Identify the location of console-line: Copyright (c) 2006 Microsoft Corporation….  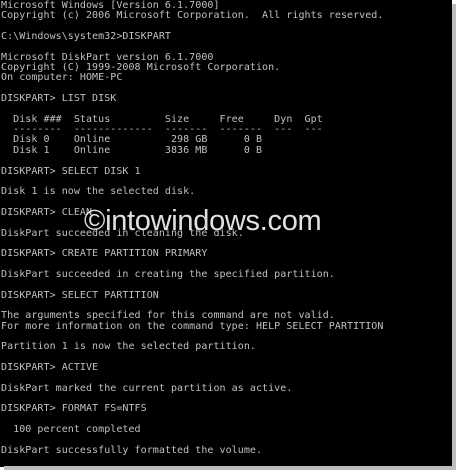
(192, 16).